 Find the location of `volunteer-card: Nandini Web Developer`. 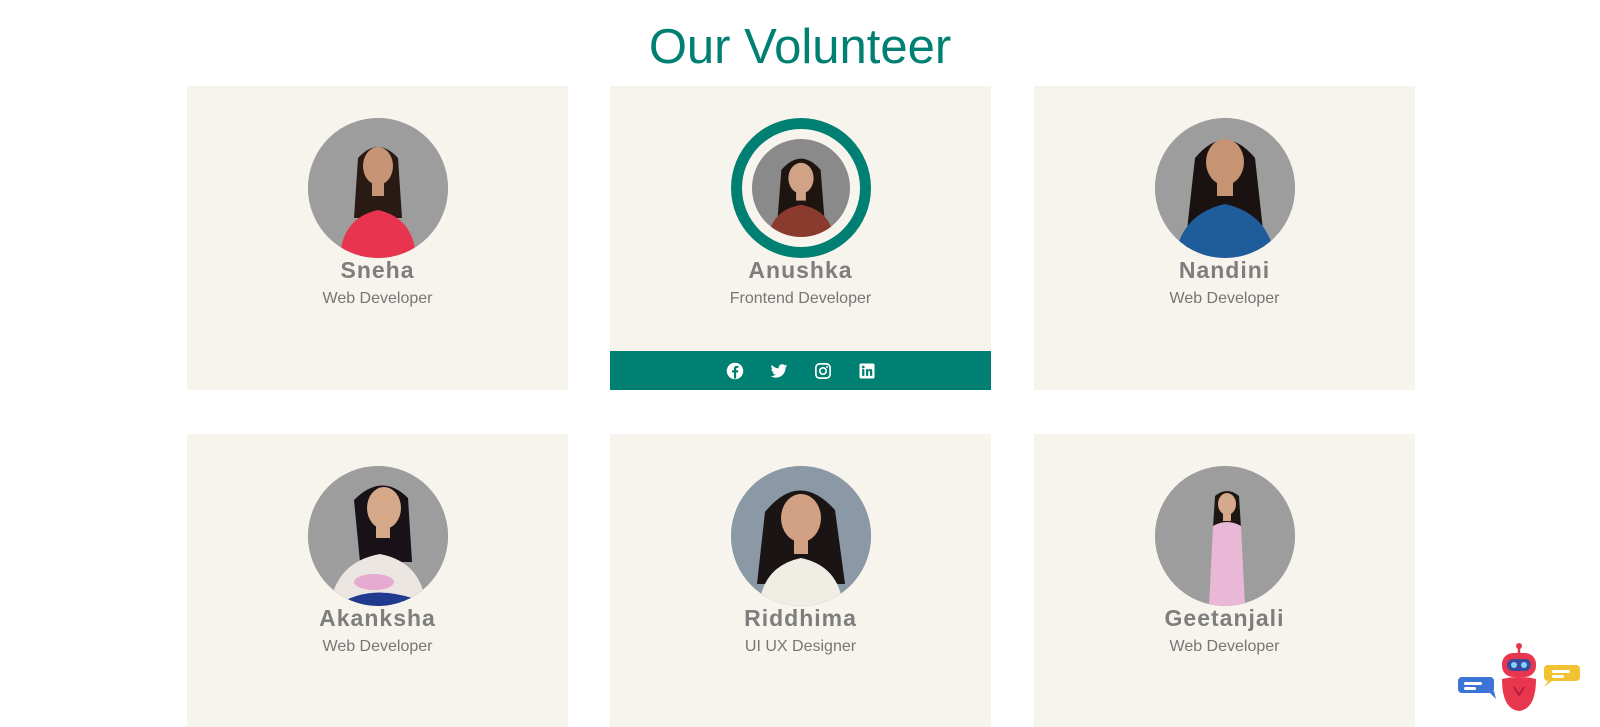

volunteer-card: Nandini Web Developer is located at coordinates (1224, 238).